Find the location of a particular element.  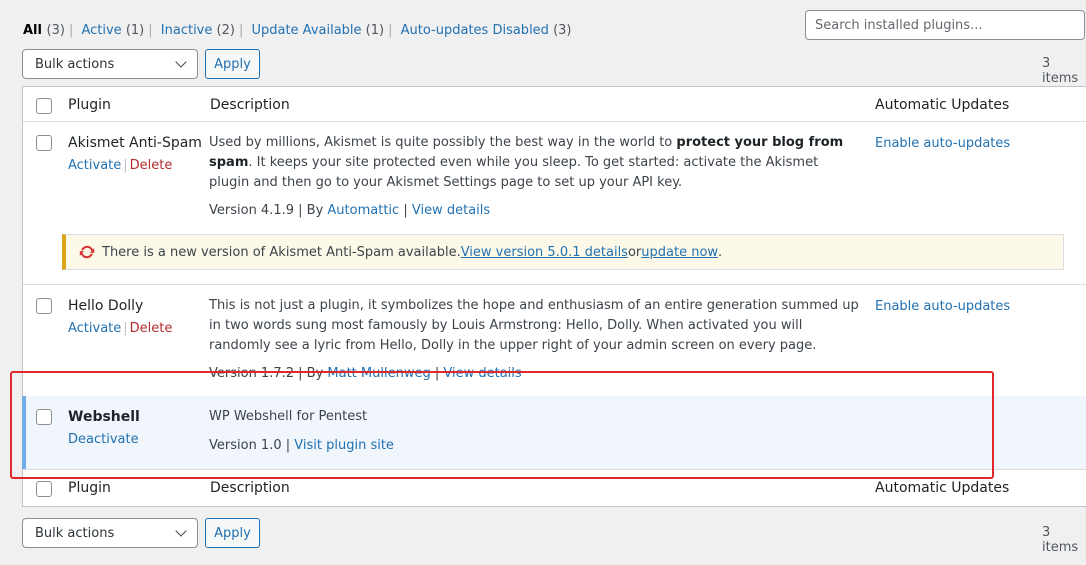

visit-plugin-site-link: Visit plugin site is located at coordinates (344, 445).